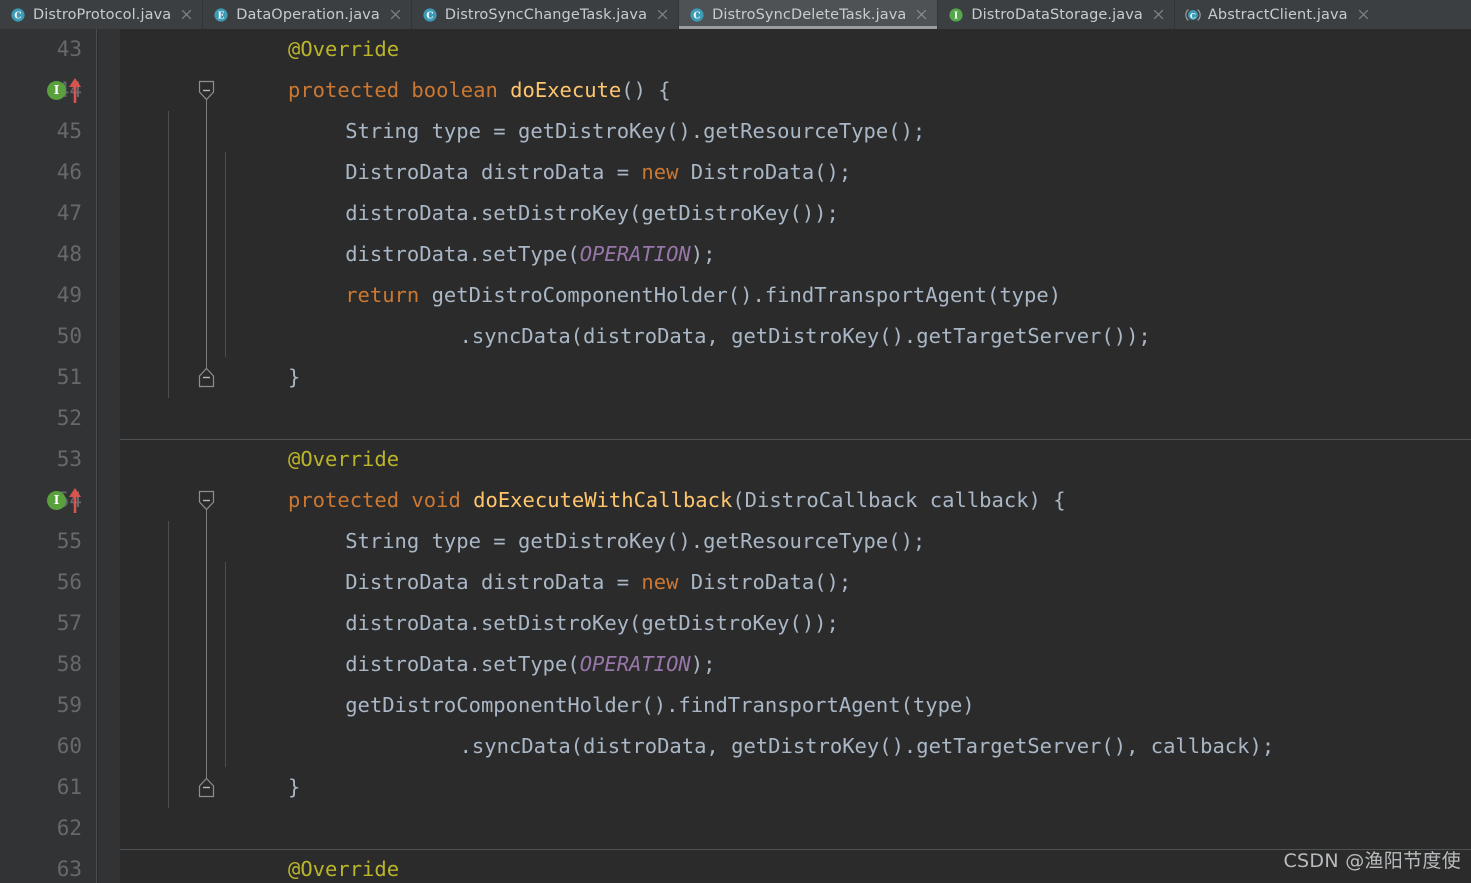  I want to click on editor-tab-distrosyncdeletetask: C DistroSyncDeleteTask.java, so click(808, 14).